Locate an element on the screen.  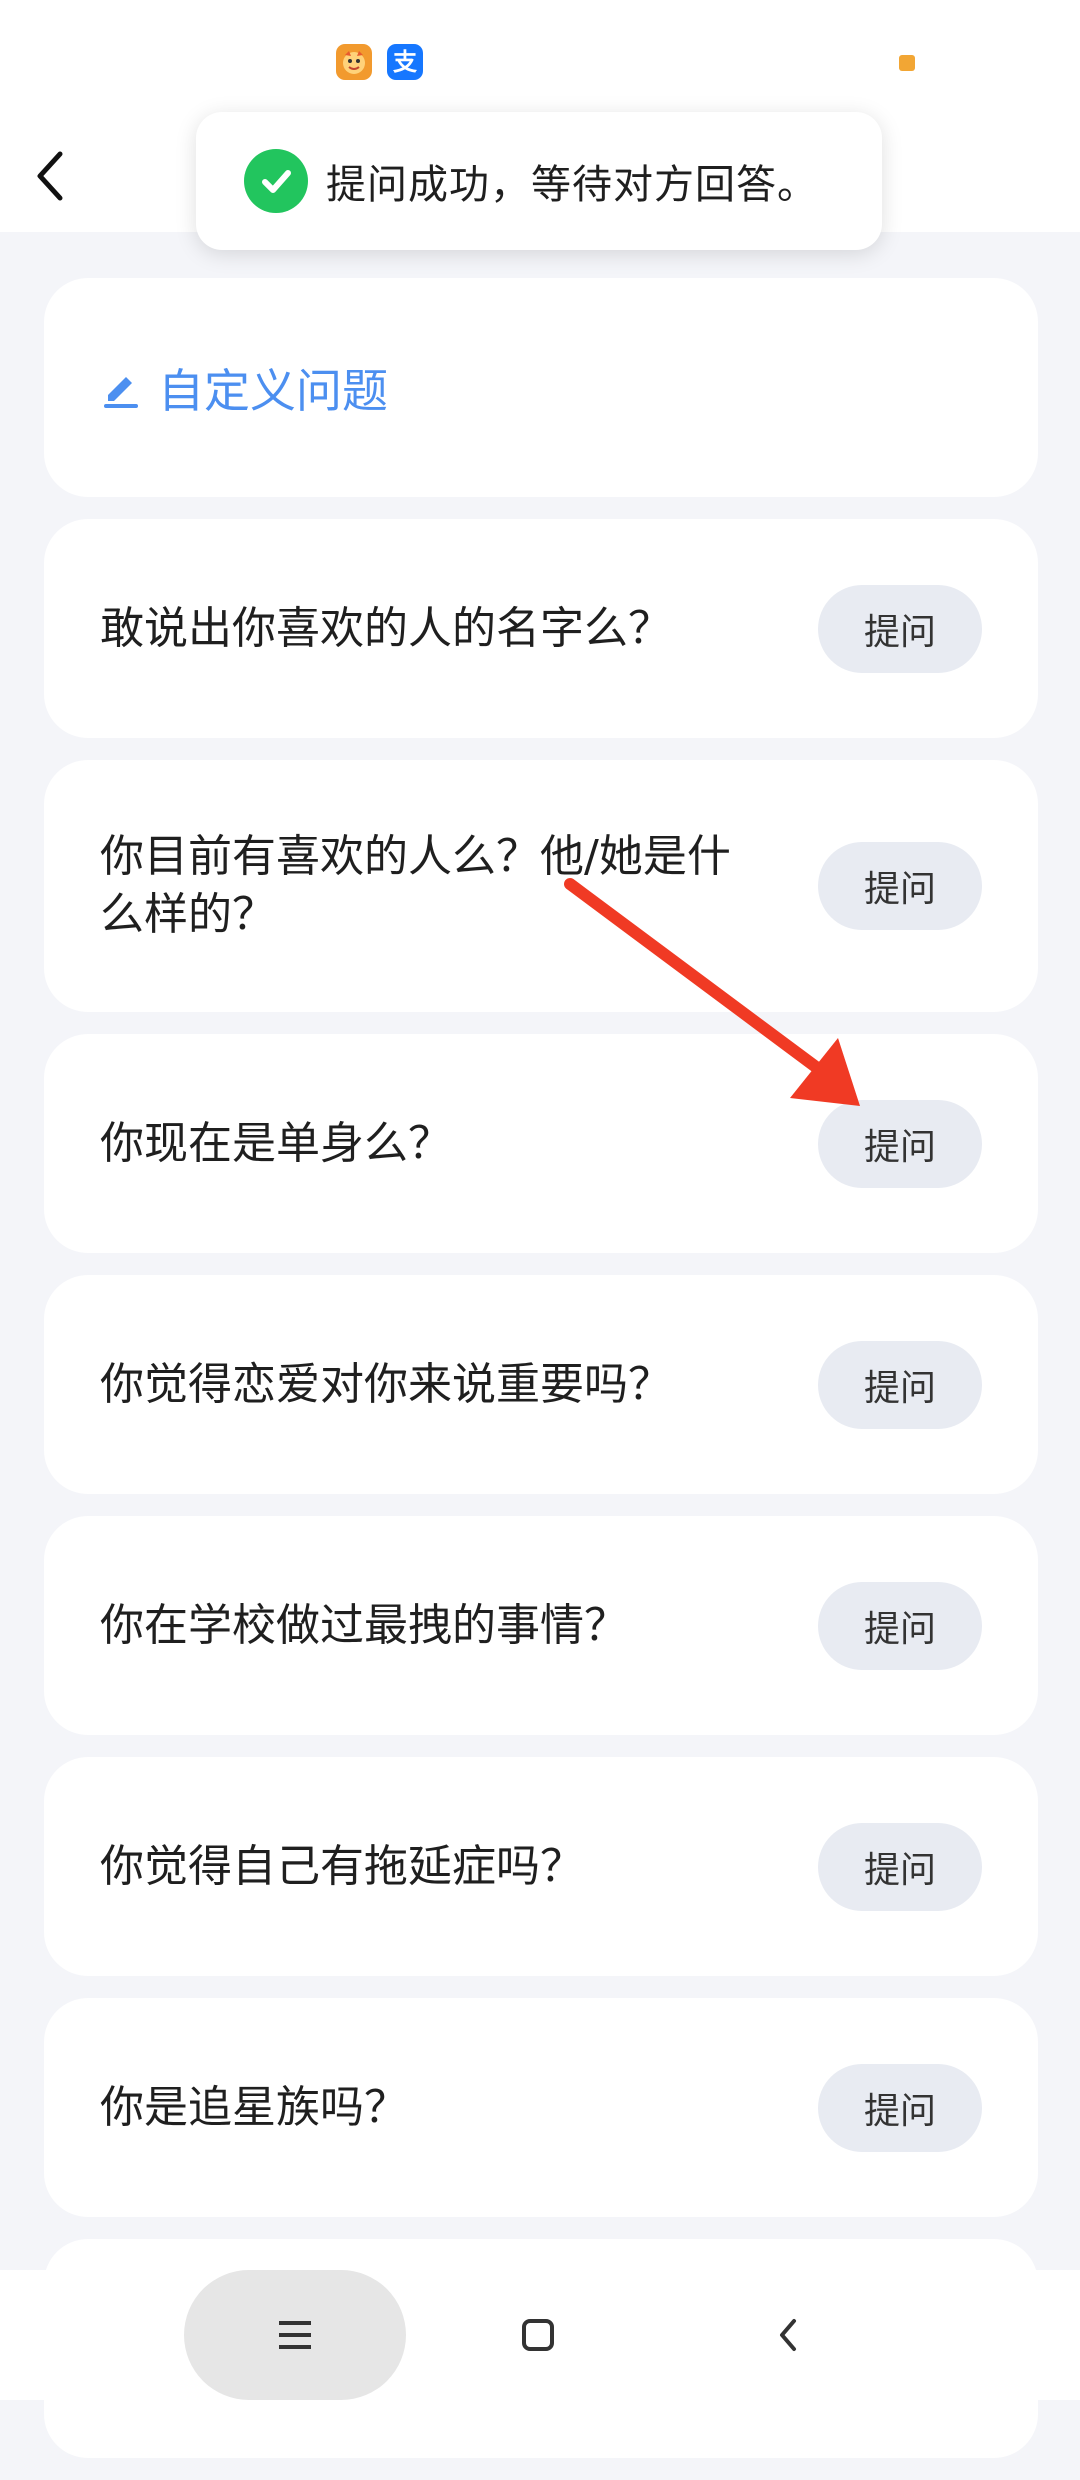
custom-question-label: 自定义问题 is located at coordinates (273, 390).